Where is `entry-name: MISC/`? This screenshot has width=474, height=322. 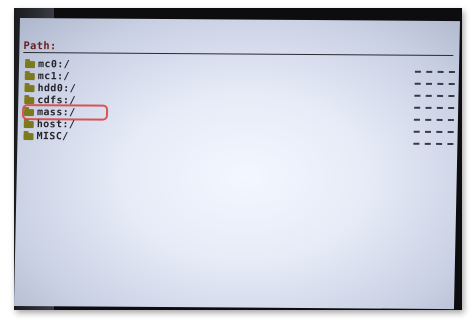
entry-name: MISC/ is located at coordinates (52, 136).